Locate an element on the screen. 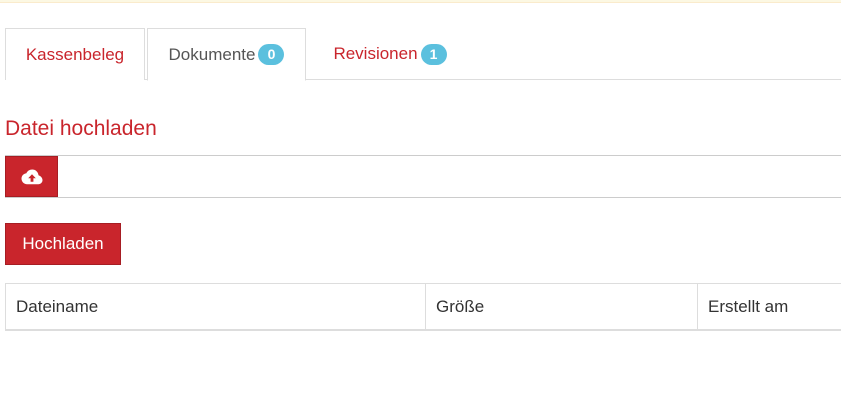 The width and height of the screenshot is (841, 403). tab-revisionen-label: Revisionen is located at coordinates (375, 53).